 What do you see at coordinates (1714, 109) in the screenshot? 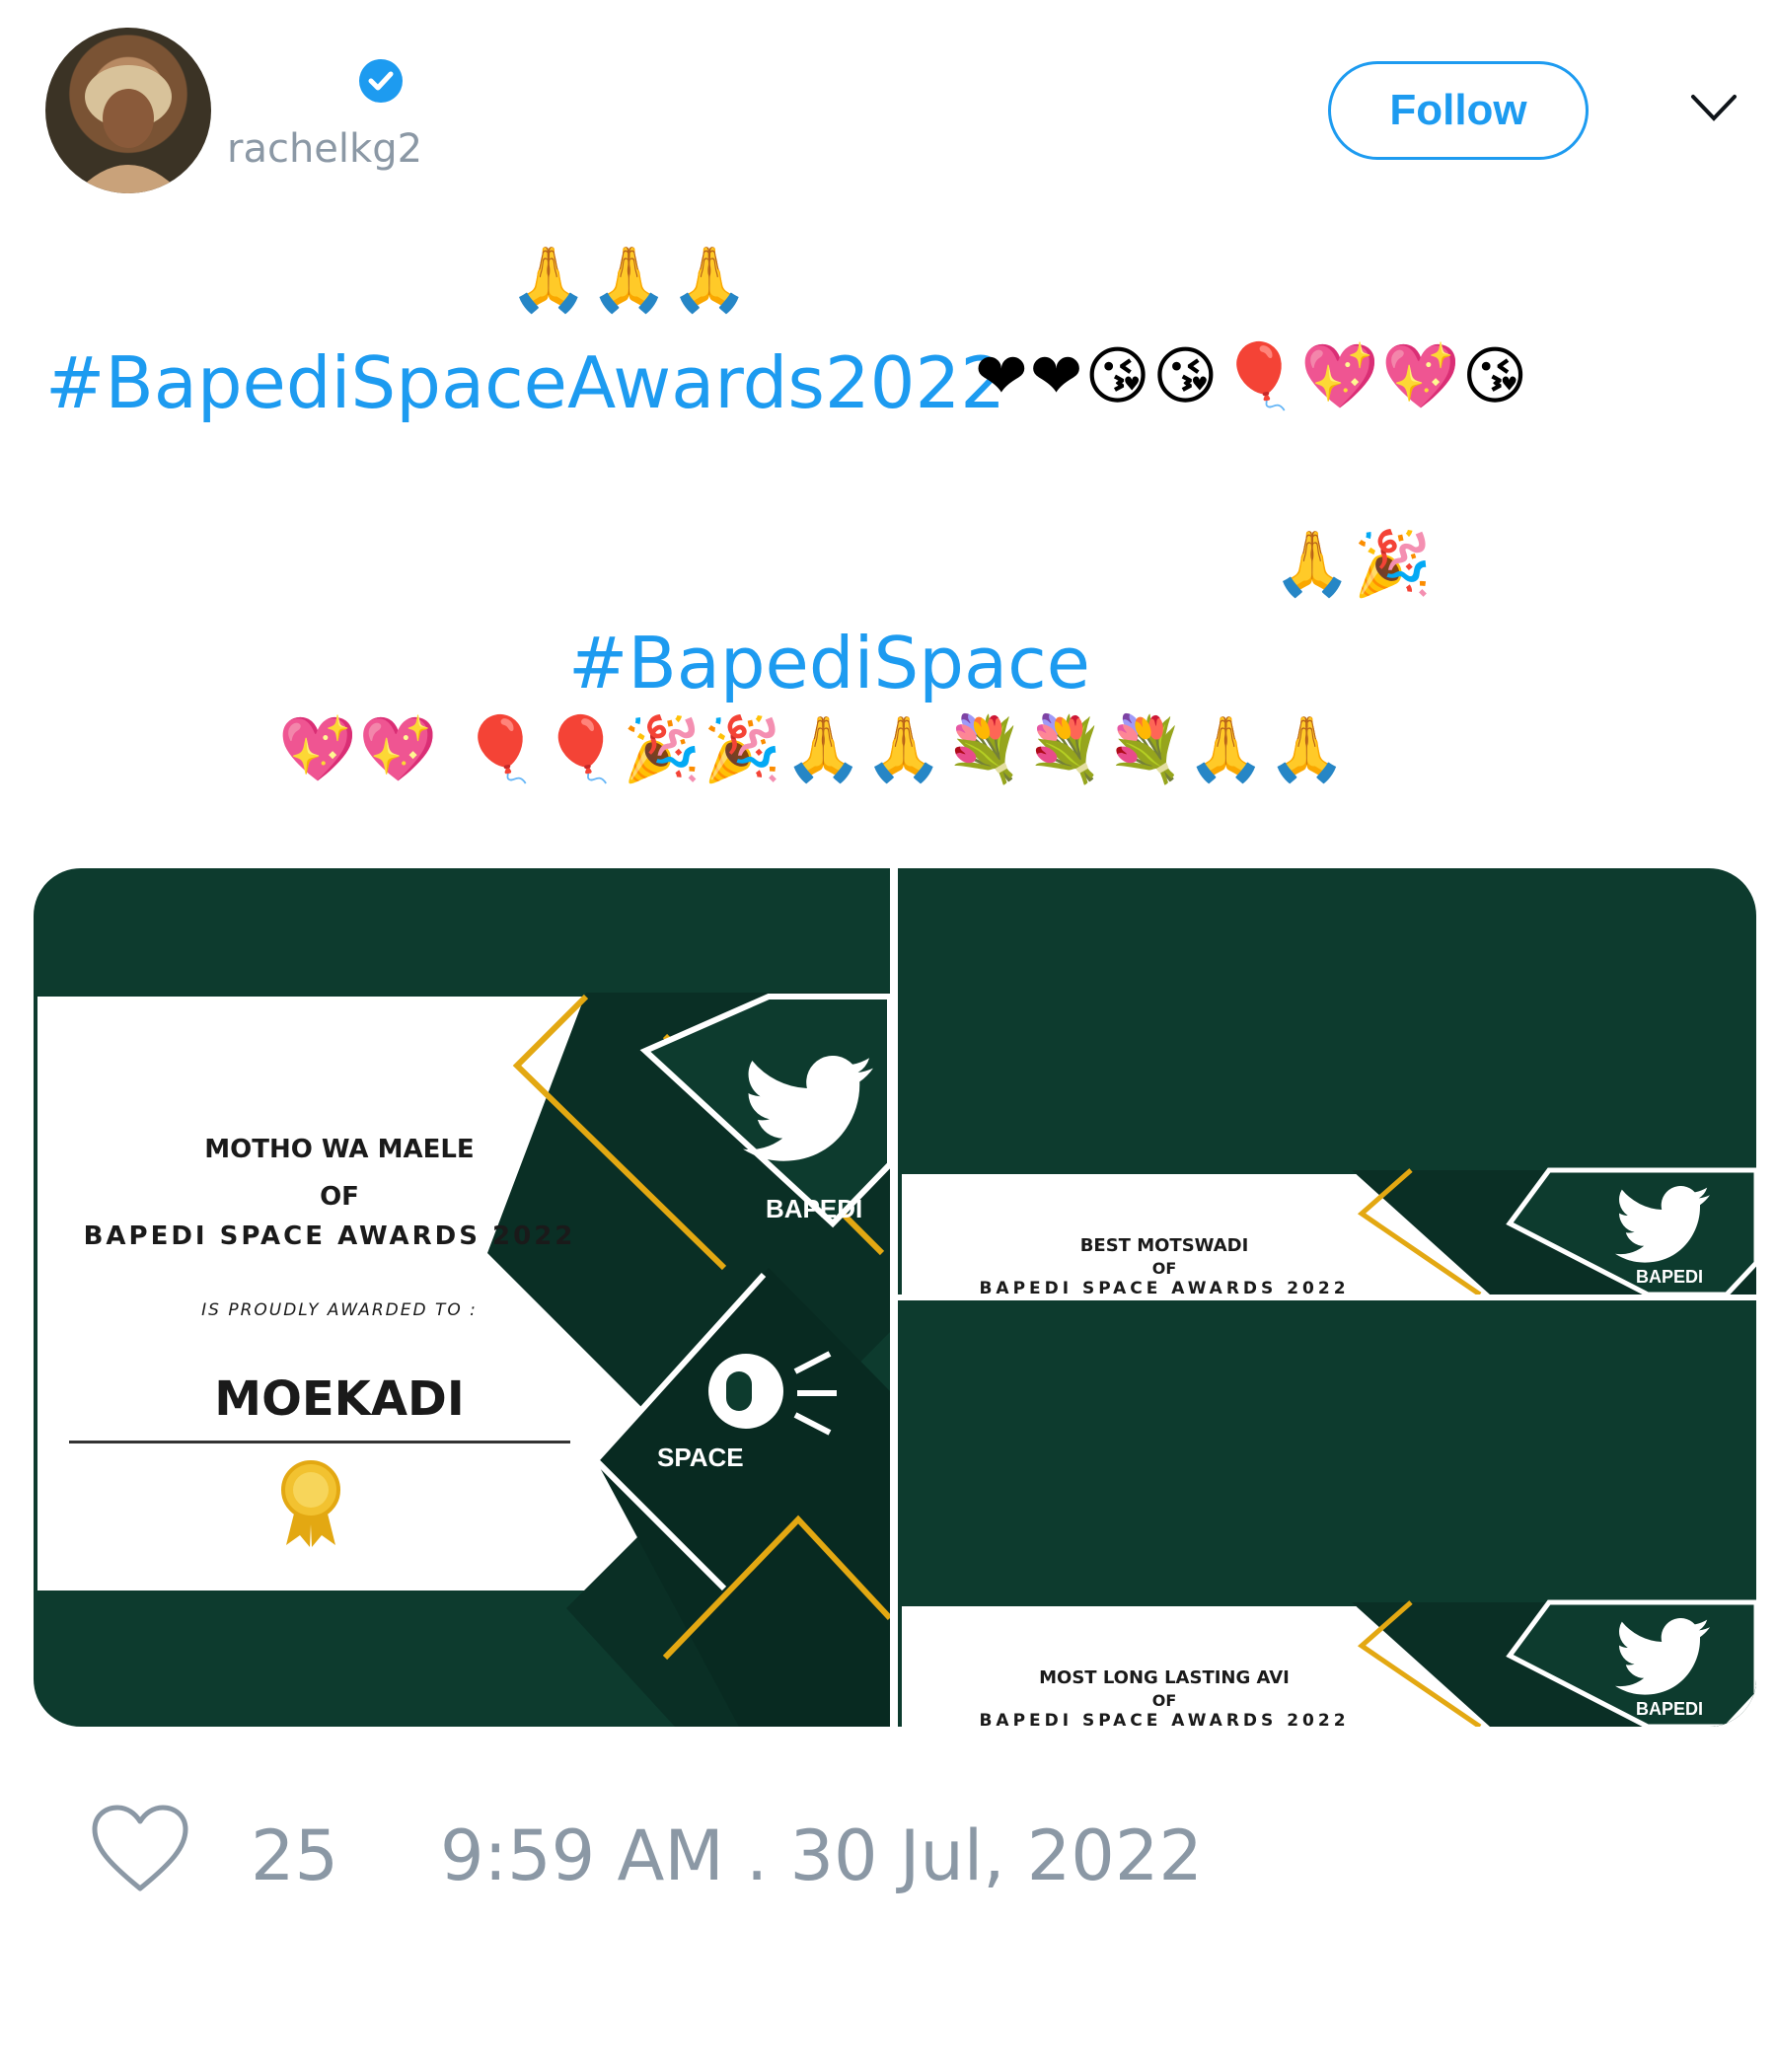
I see `chevron-down-icon` at bounding box center [1714, 109].